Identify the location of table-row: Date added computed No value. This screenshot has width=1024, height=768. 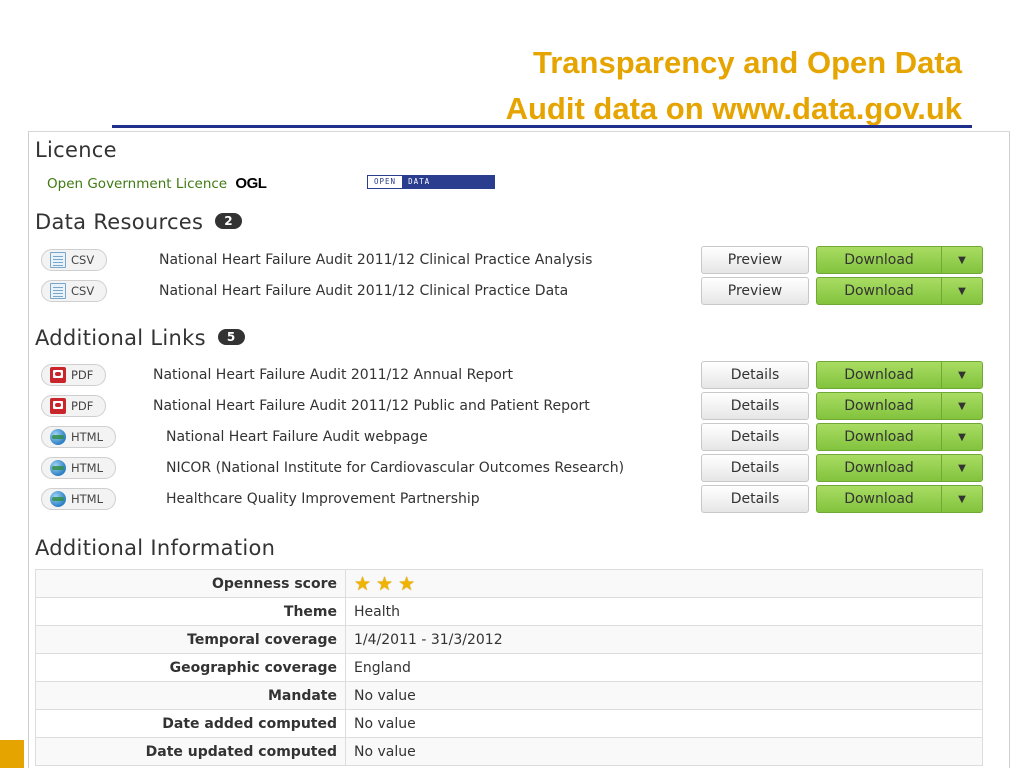
(509, 723).